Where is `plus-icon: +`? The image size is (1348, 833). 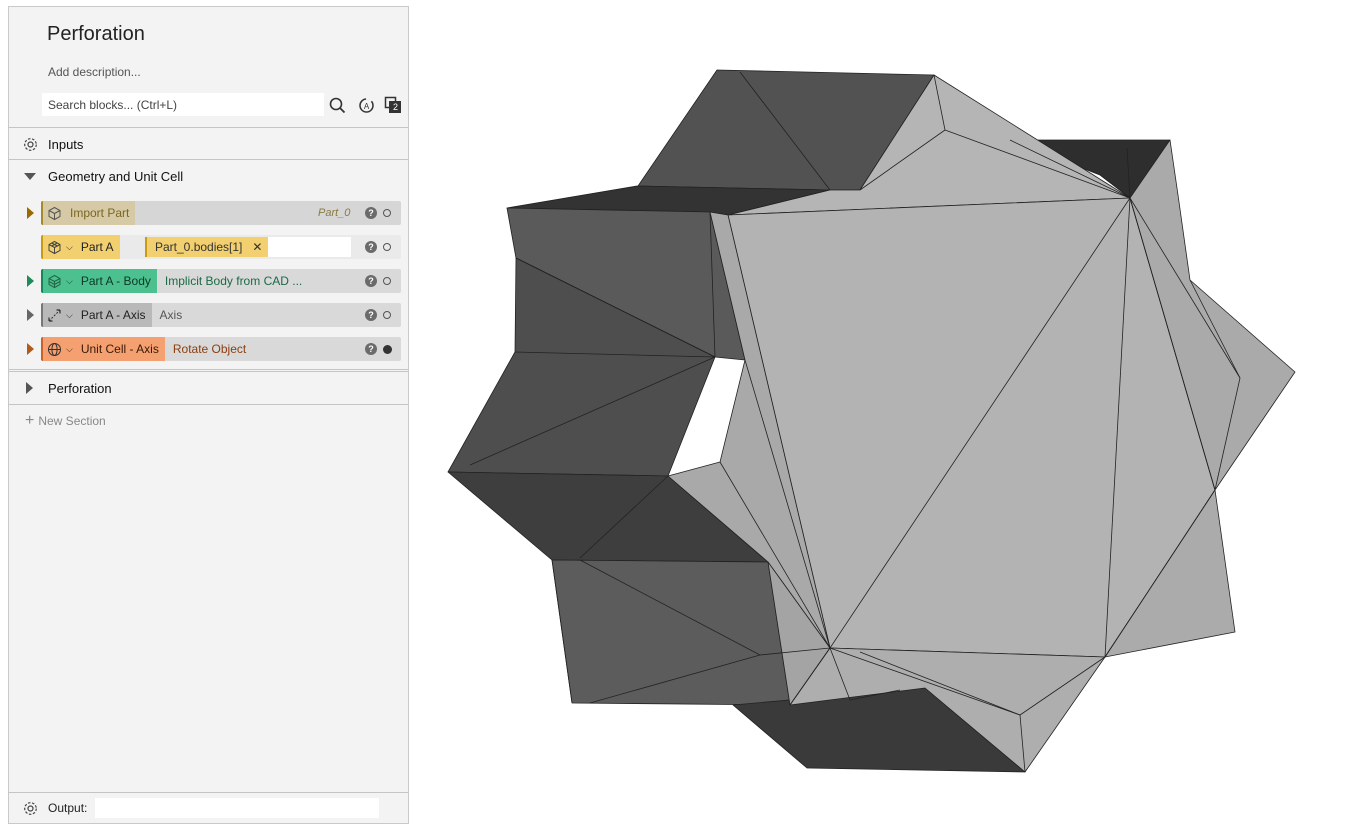 plus-icon: + is located at coordinates (30, 420).